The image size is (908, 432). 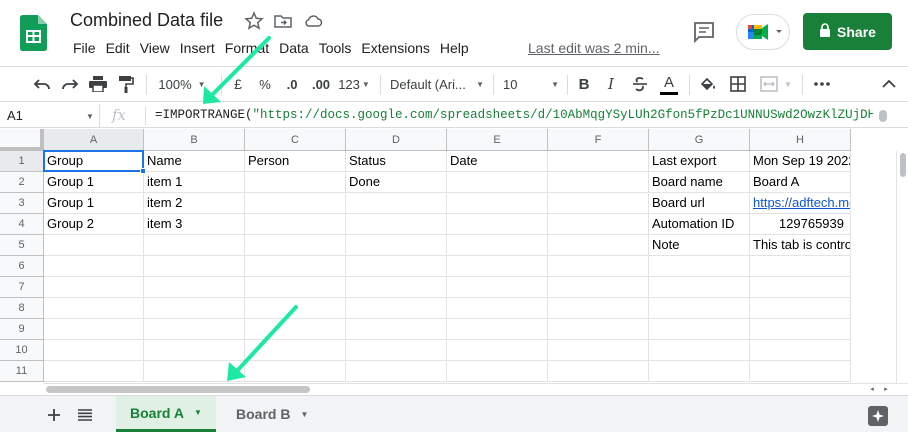 I want to click on currency-format-button: £, so click(x=238, y=84).